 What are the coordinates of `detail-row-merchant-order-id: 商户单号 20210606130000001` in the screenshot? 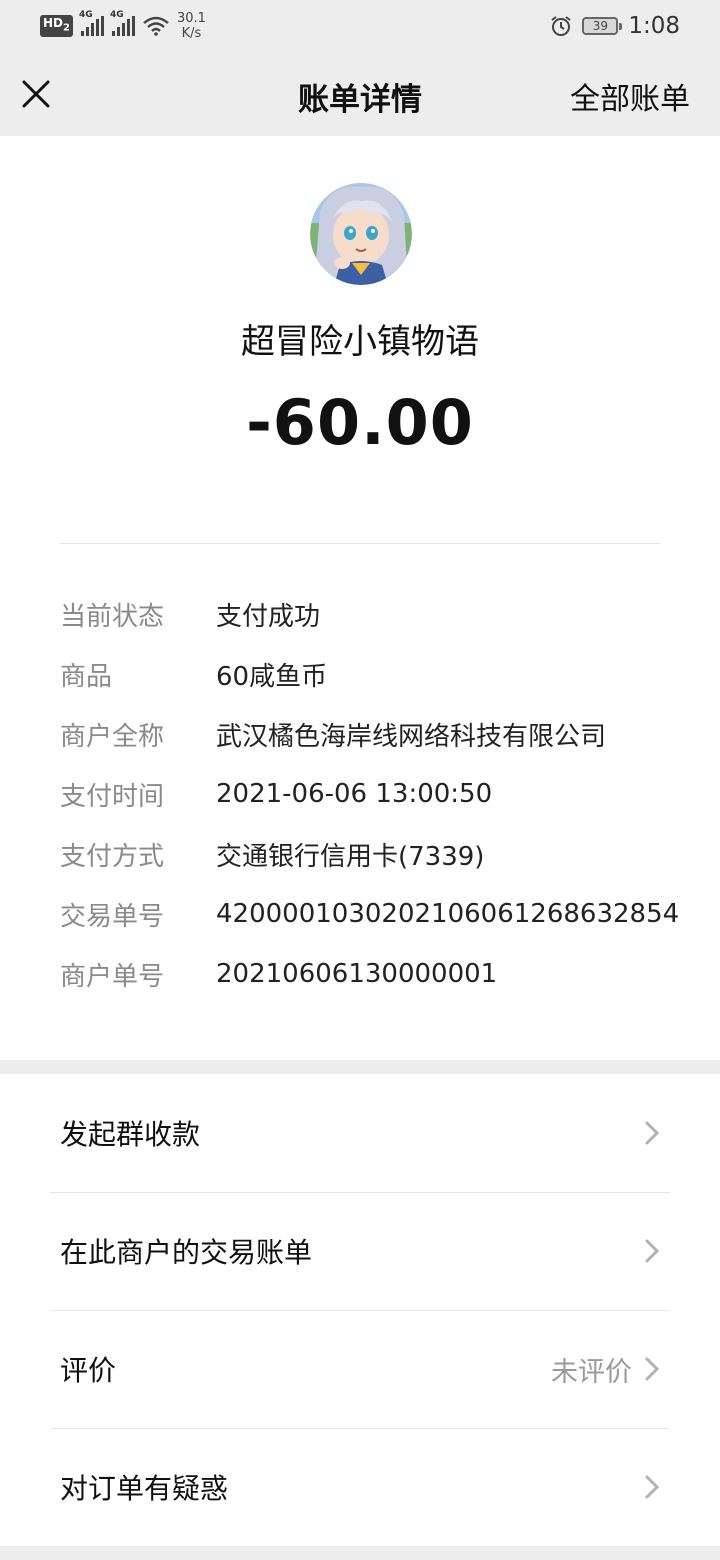 It's located at (380, 974).